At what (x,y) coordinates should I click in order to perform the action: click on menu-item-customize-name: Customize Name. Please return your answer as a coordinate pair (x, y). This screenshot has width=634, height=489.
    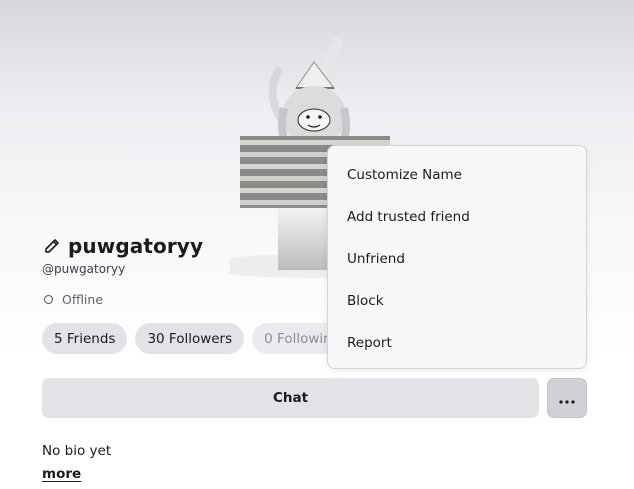
    Looking at the image, I should click on (457, 175).